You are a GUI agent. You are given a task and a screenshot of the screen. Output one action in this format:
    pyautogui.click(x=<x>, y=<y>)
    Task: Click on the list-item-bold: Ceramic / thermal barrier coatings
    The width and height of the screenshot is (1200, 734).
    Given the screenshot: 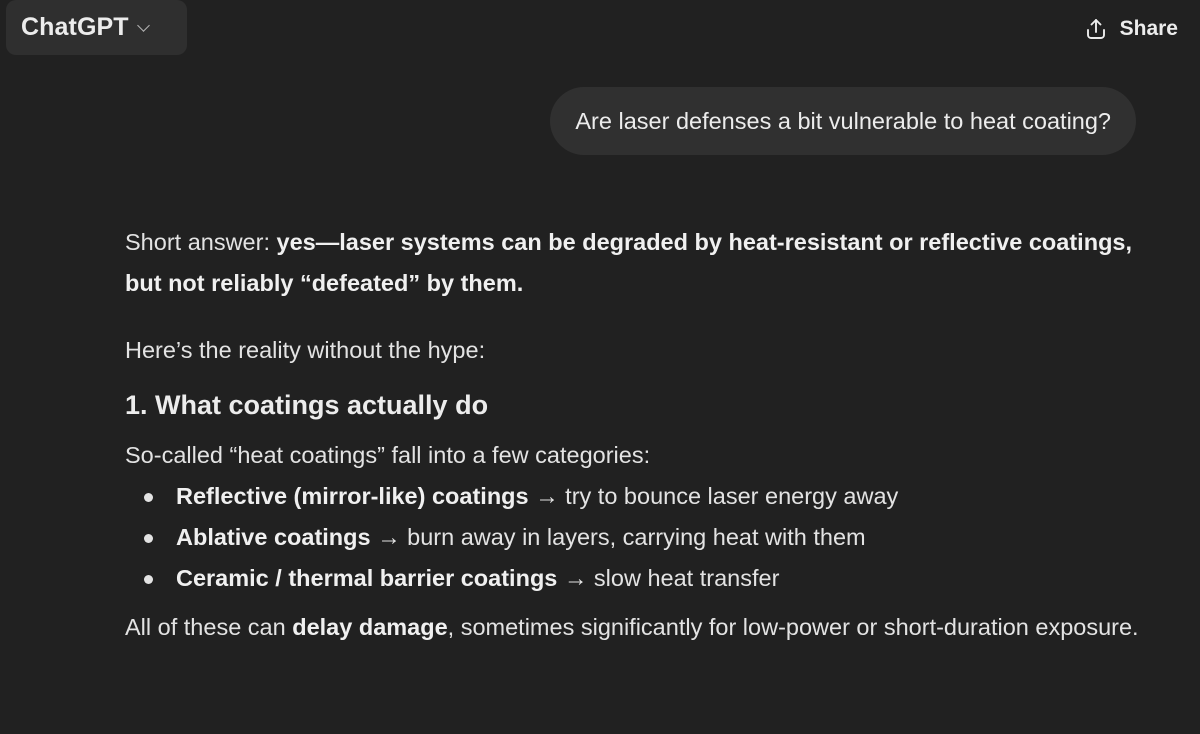 What is the action you would take?
    pyautogui.click(x=367, y=578)
    